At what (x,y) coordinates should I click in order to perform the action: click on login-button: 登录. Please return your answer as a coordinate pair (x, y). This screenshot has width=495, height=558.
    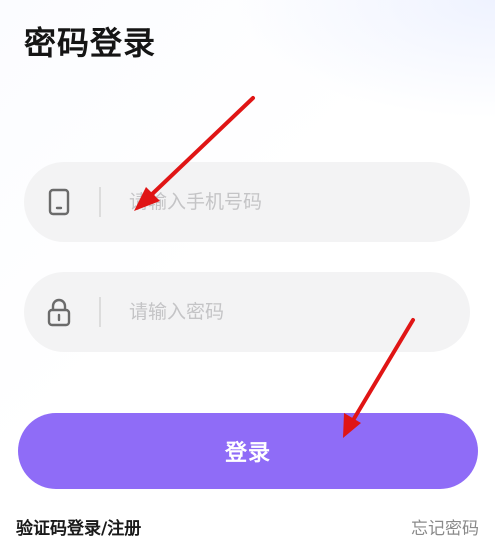
    Looking at the image, I should click on (248, 451).